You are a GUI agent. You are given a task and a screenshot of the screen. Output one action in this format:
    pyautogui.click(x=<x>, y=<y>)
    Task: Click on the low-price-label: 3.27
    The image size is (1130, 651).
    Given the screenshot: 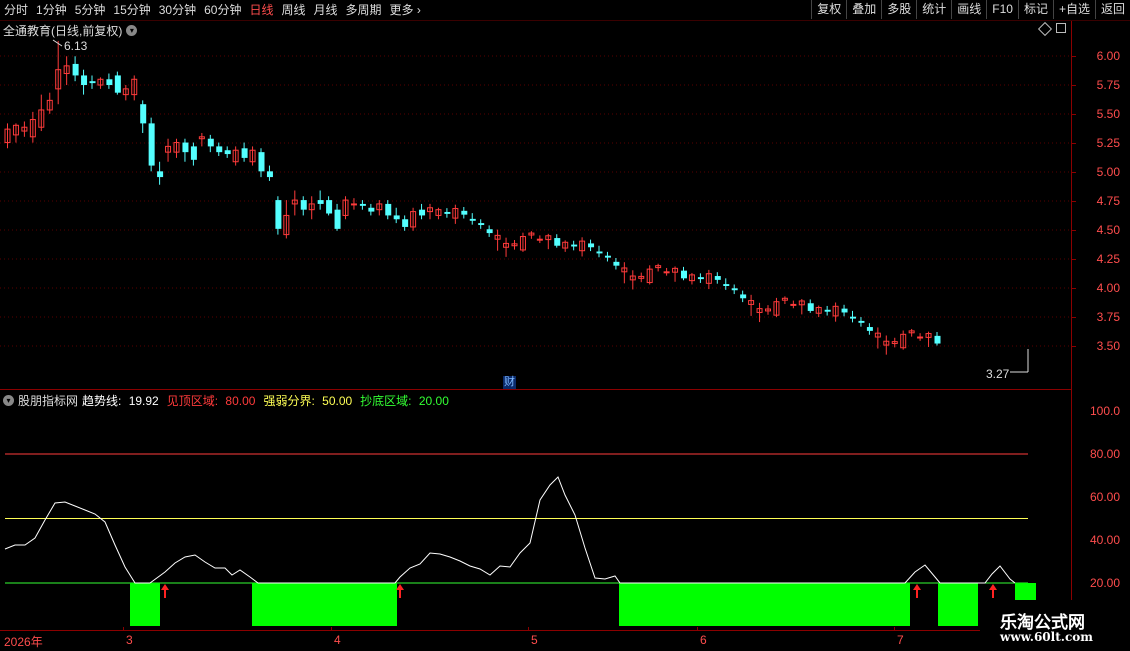 What is the action you would take?
    pyautogui.click(x=998, y=374)
    